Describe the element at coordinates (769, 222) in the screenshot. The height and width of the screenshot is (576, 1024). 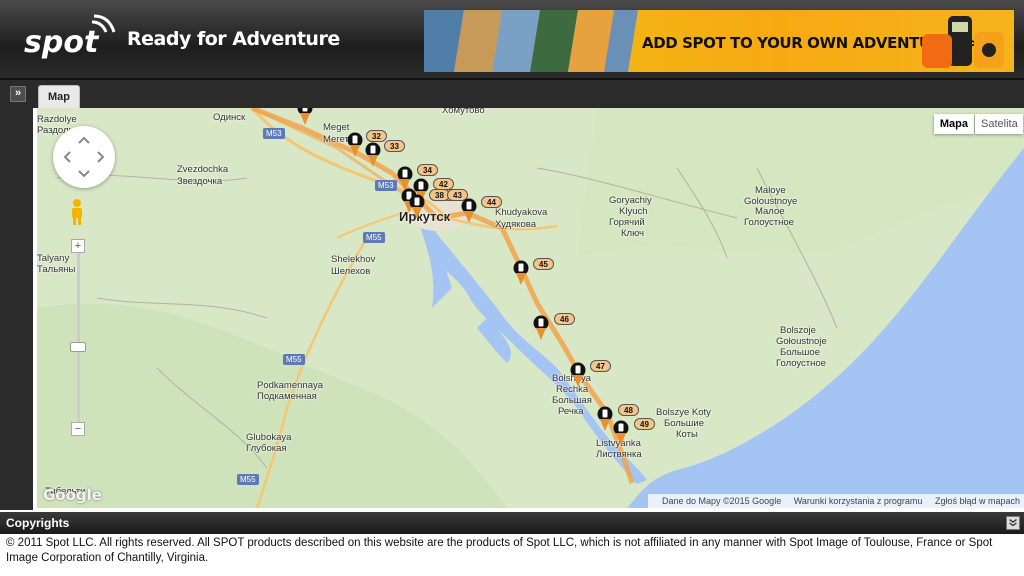
I see `label-goloustnoye-ru: Голоустное` at that location.